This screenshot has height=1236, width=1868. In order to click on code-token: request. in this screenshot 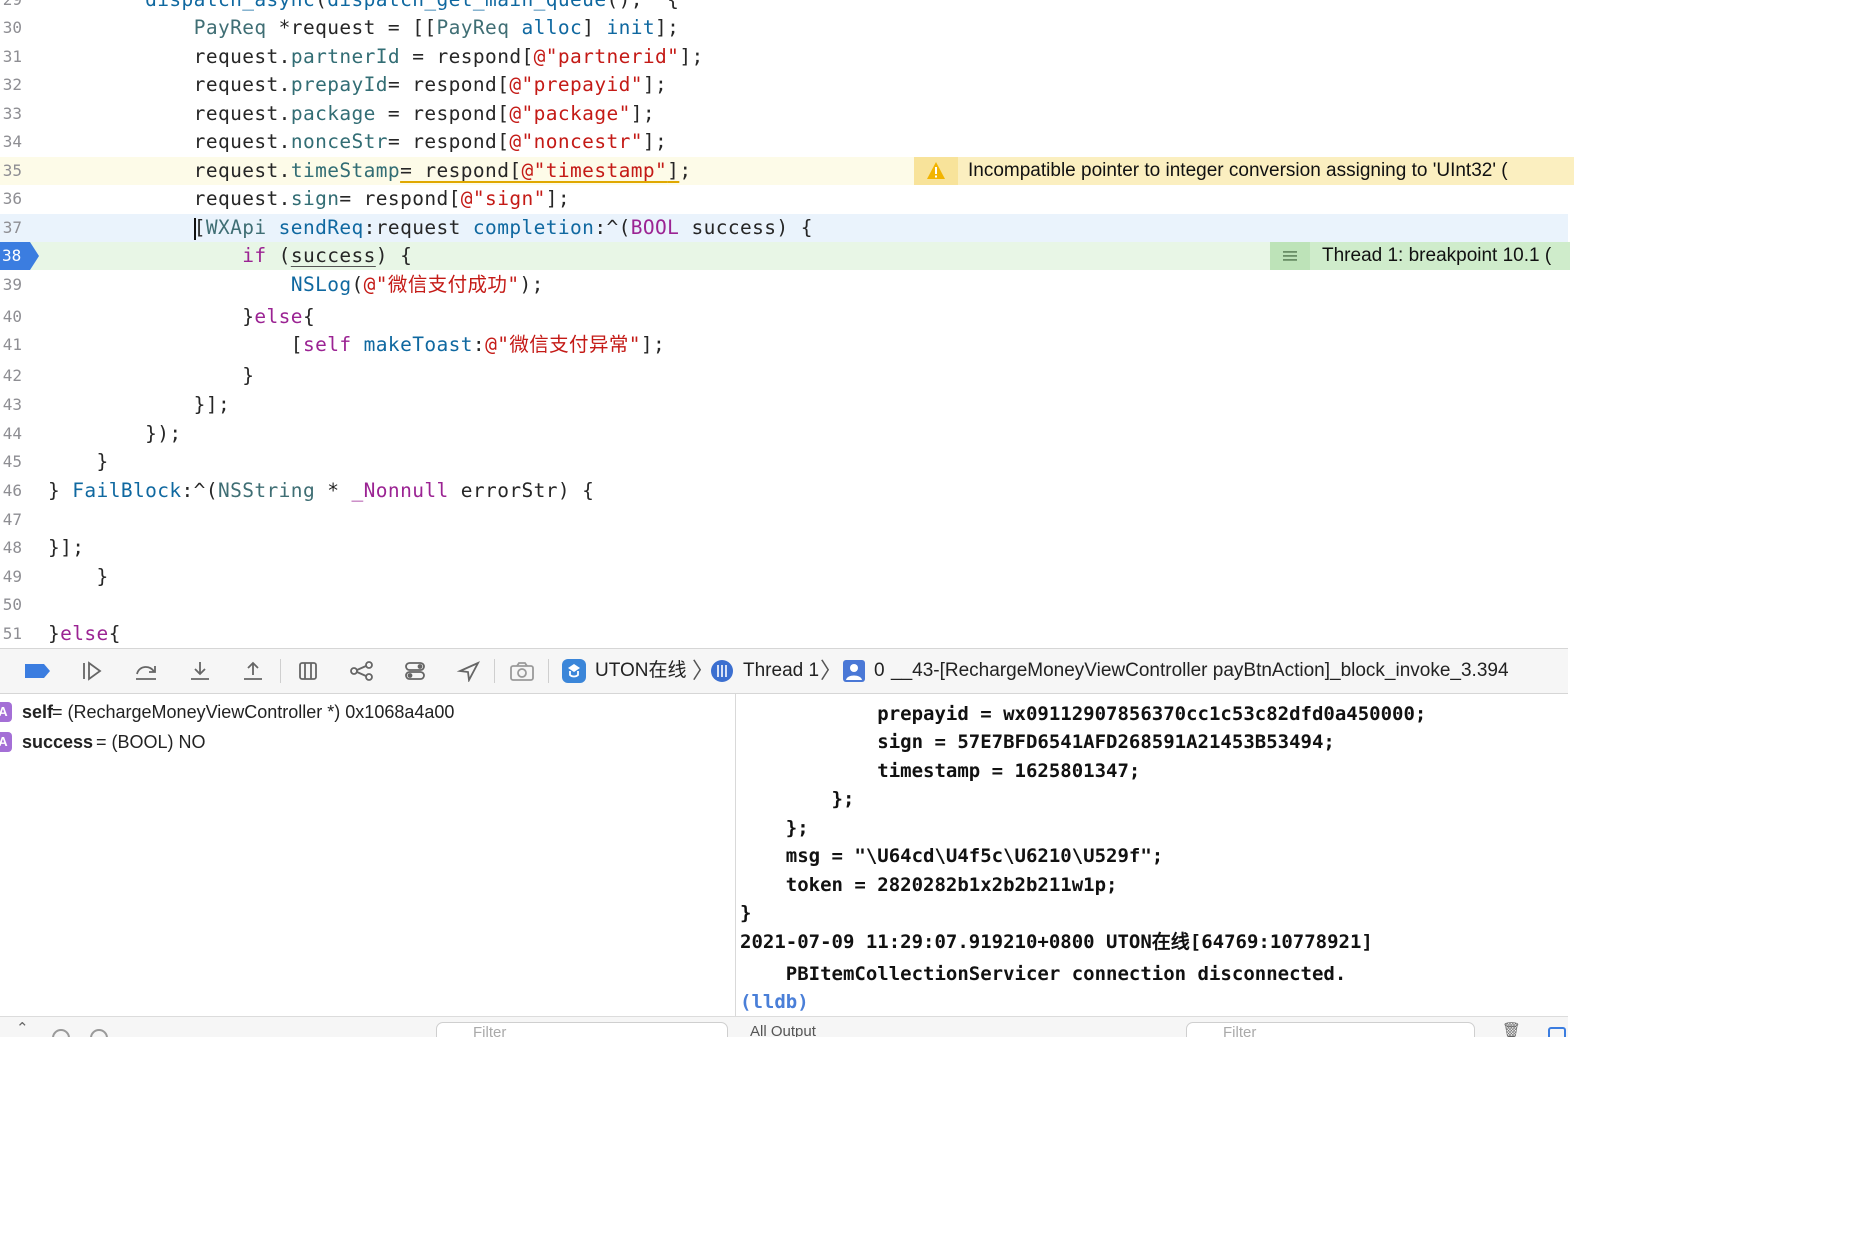, I will do `click(169, 170)`.